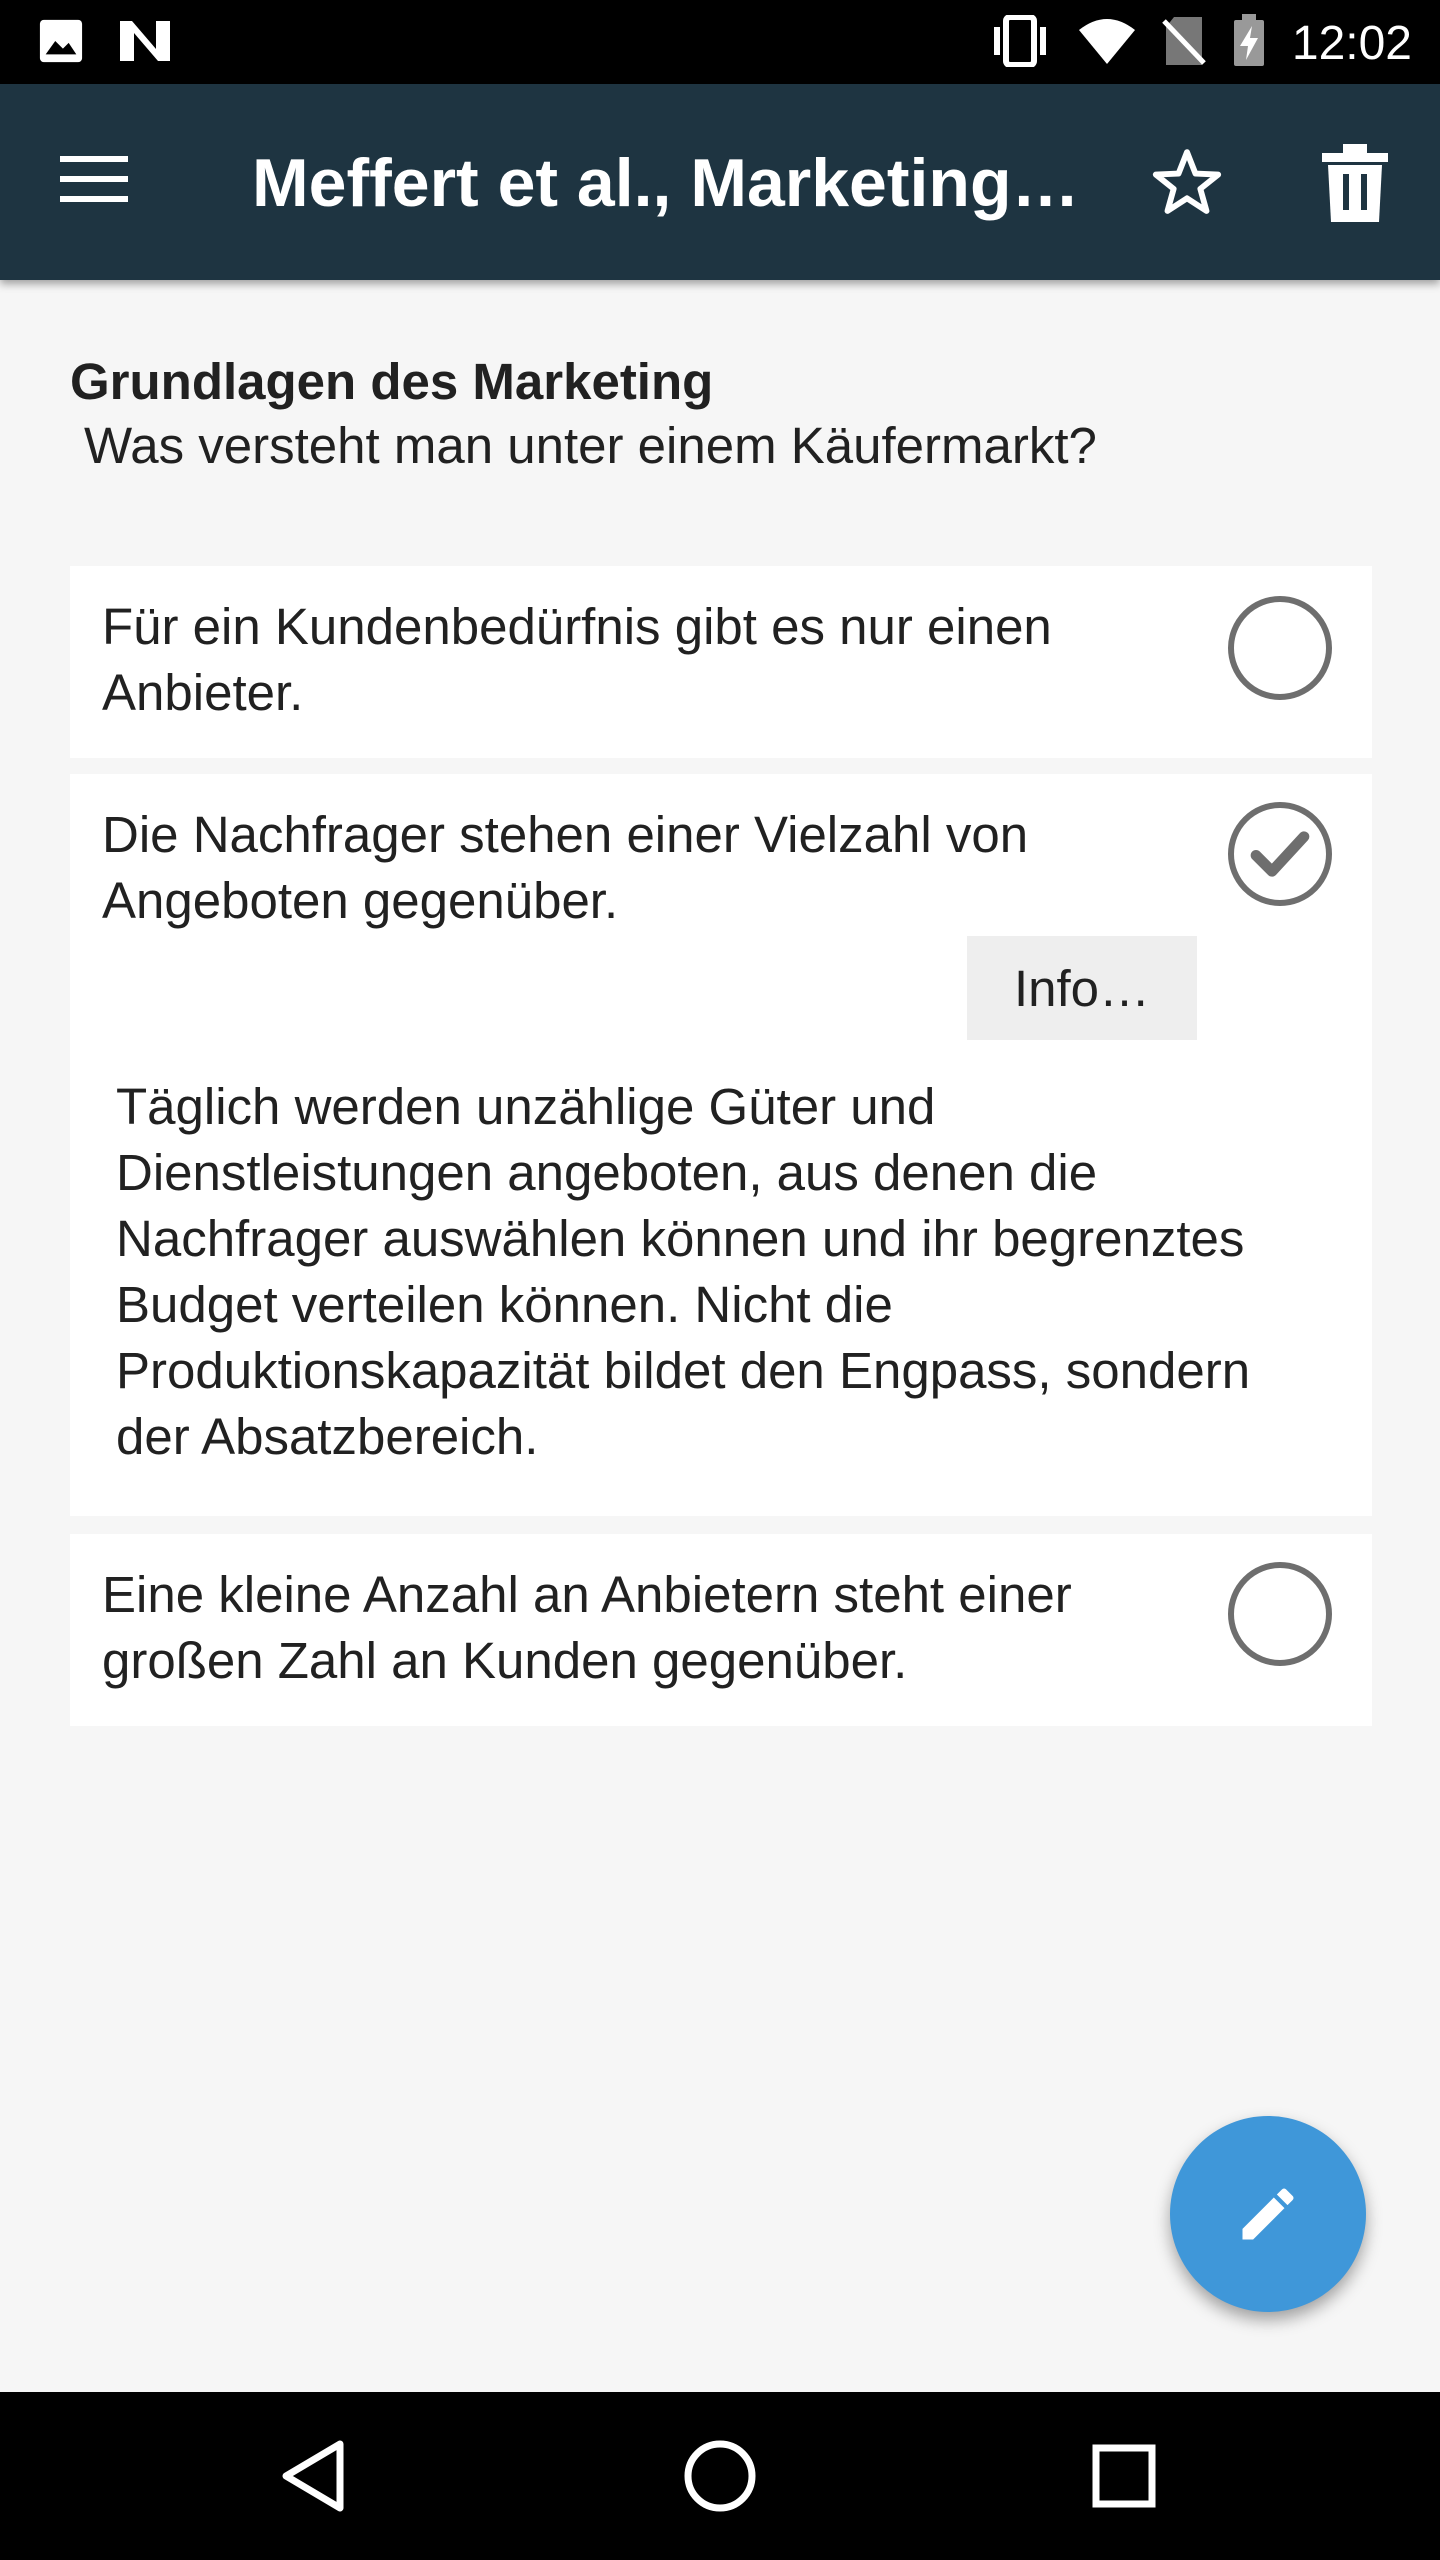 Image resolution: width=1440 pixels, height=2560 pixels. I want to click on check-icon, so click(1280, 854).